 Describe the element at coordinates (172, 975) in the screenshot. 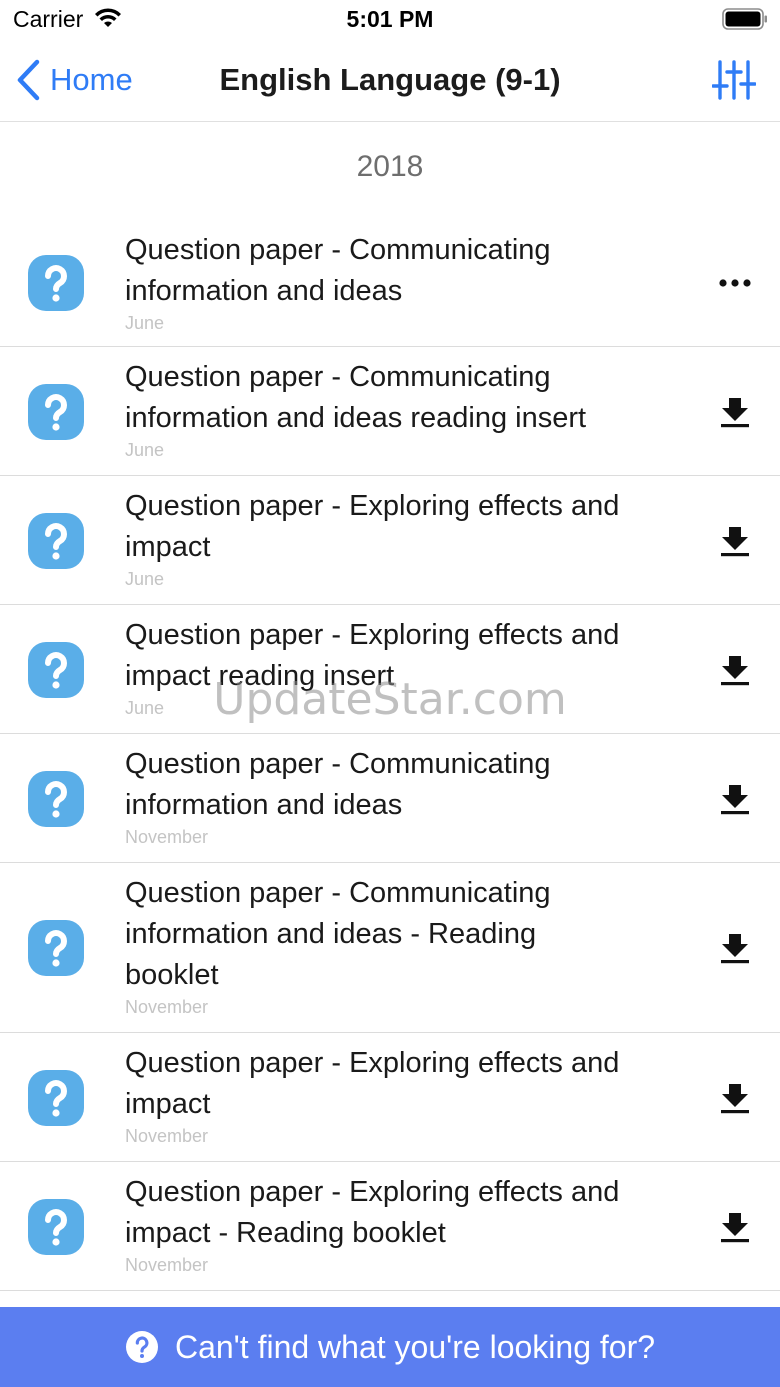

I see `item-title-line: booklet` at that location.